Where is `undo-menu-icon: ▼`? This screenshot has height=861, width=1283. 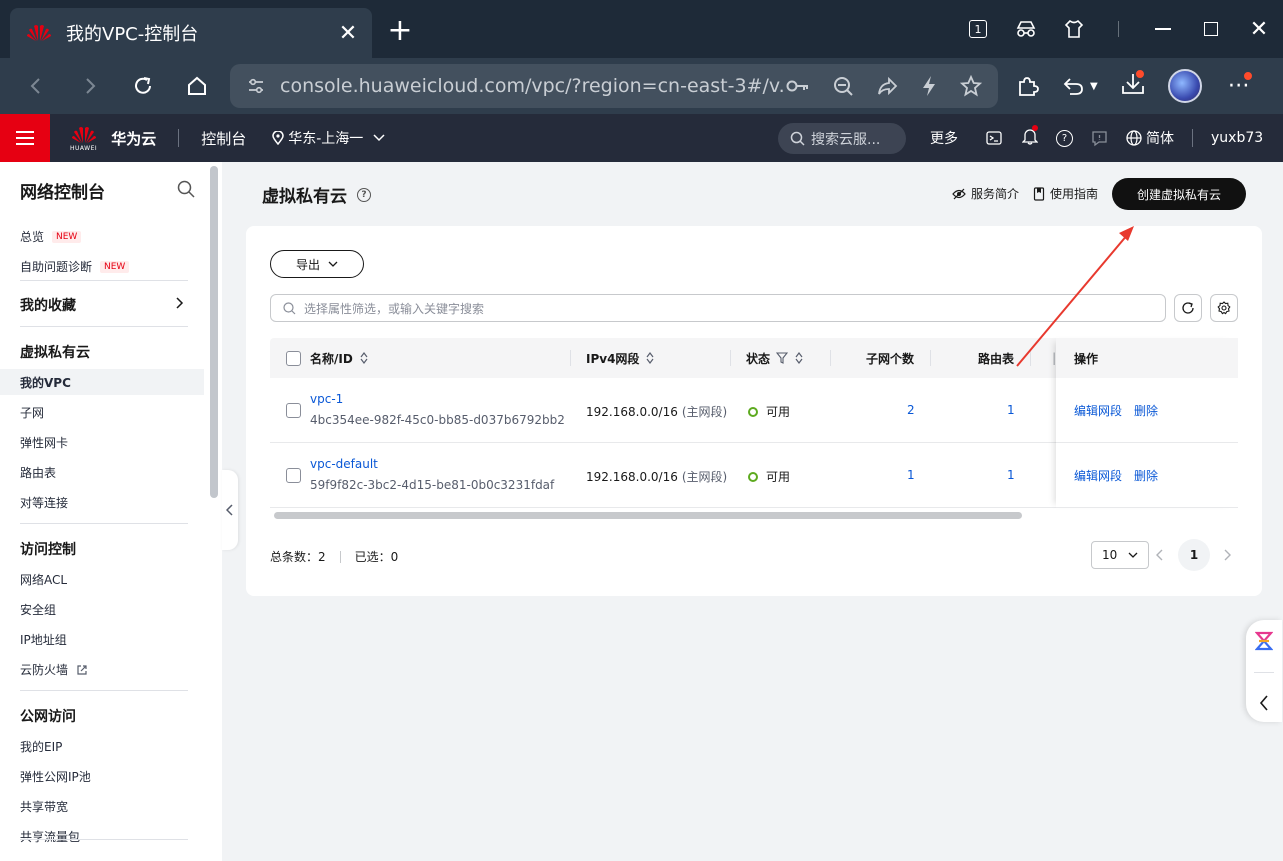
undo-menu-icon: ▼ is located at coordinates (1080, 86).